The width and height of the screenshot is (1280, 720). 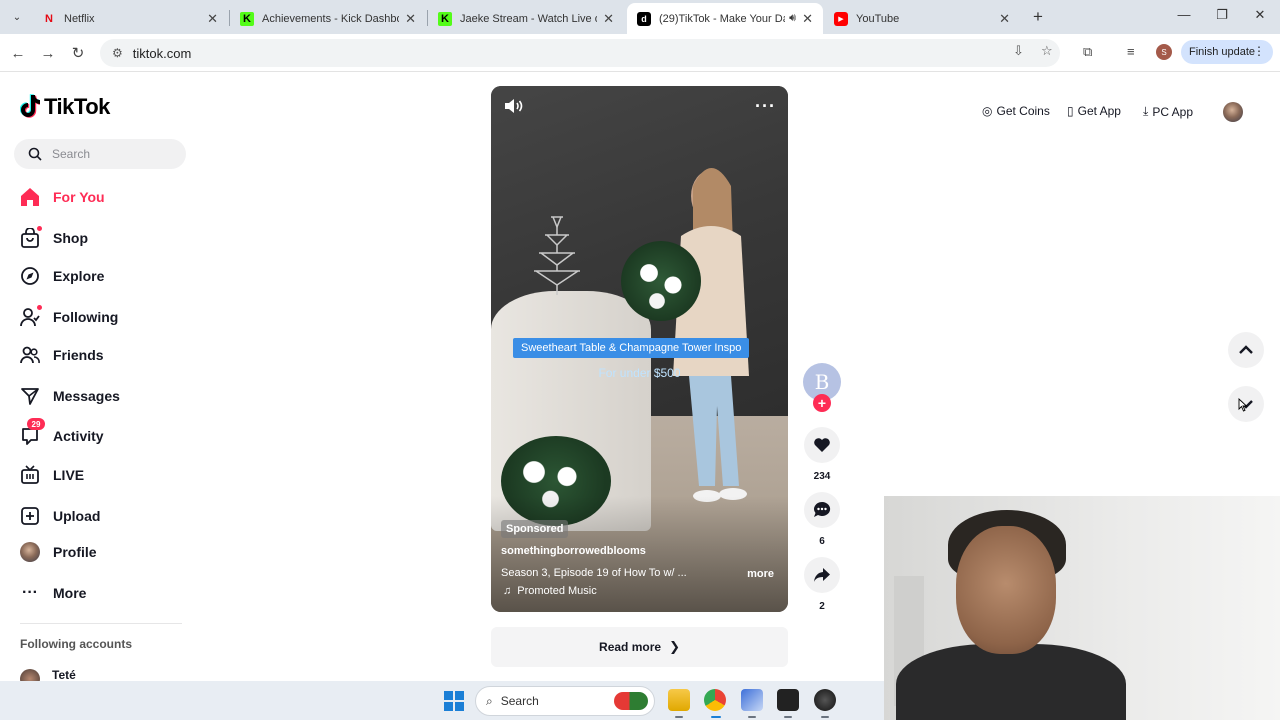 What do you see at coordinates (30, 516) in the screenshot?
I see `upload-icon` at bounding box center [30, 516].